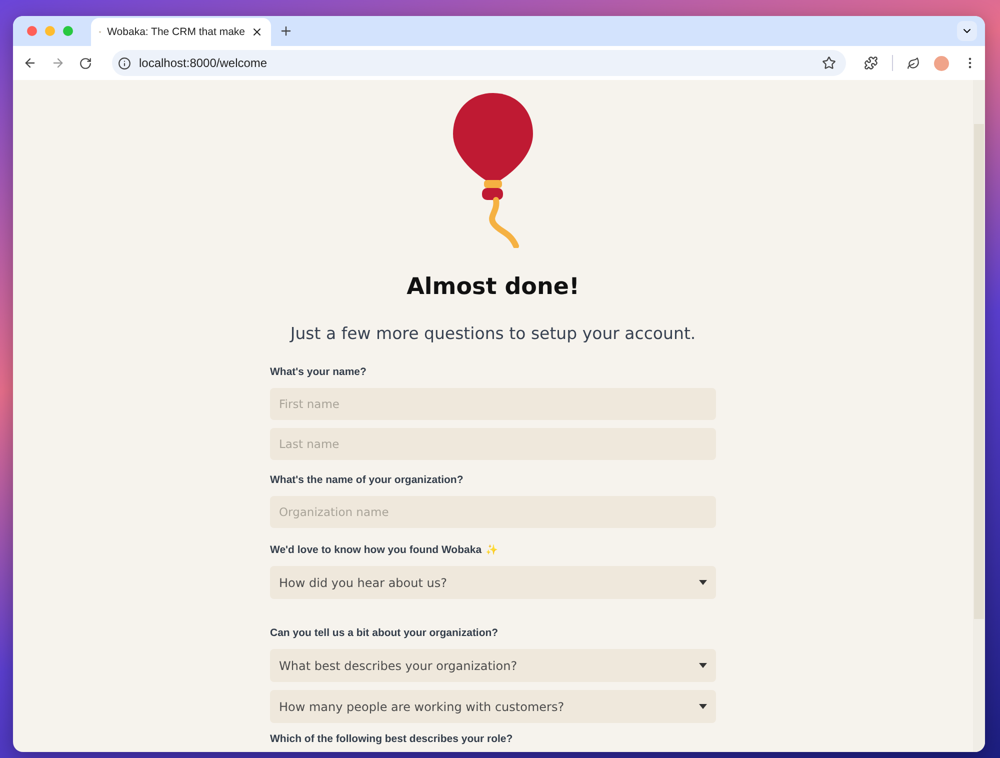  Describe the element at coordinates (913, 63) in the screenshot. I see `leaf-icon` at that location.